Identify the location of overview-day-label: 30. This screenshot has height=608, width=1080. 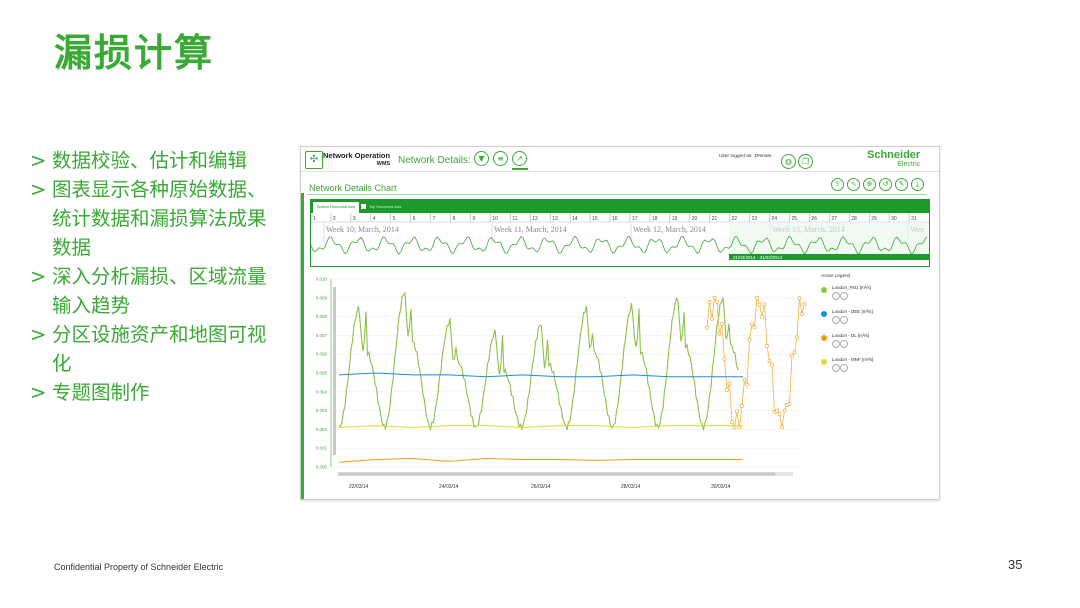
(894, 219).